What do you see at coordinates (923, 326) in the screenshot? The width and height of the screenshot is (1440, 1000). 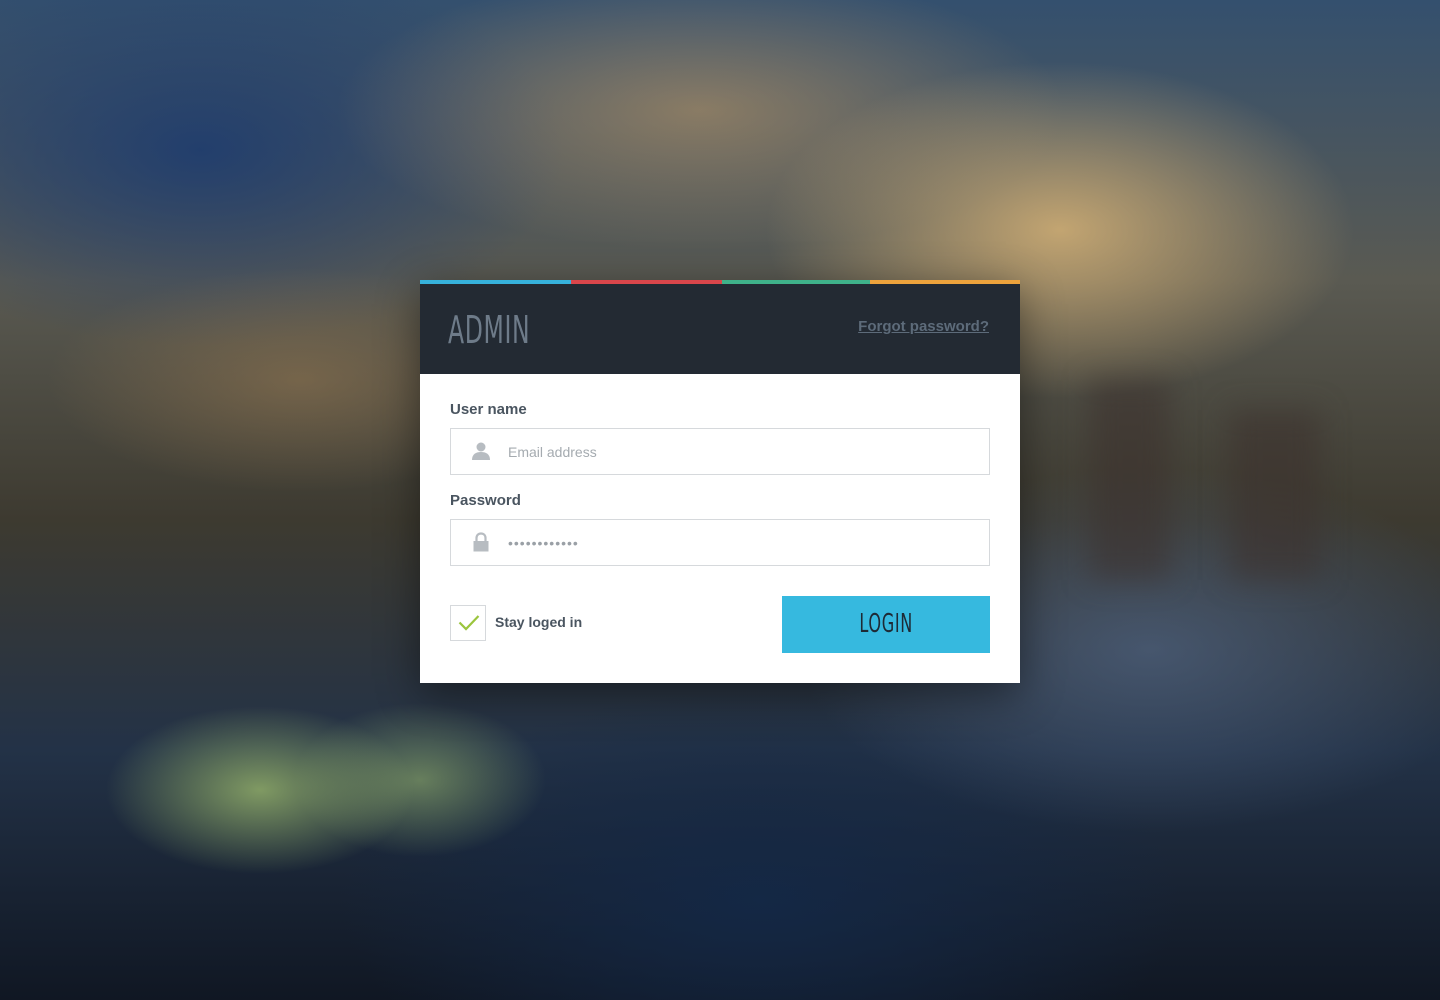 I see `forgot-password-link: Forgot password?` at bounding box center [923, 326].